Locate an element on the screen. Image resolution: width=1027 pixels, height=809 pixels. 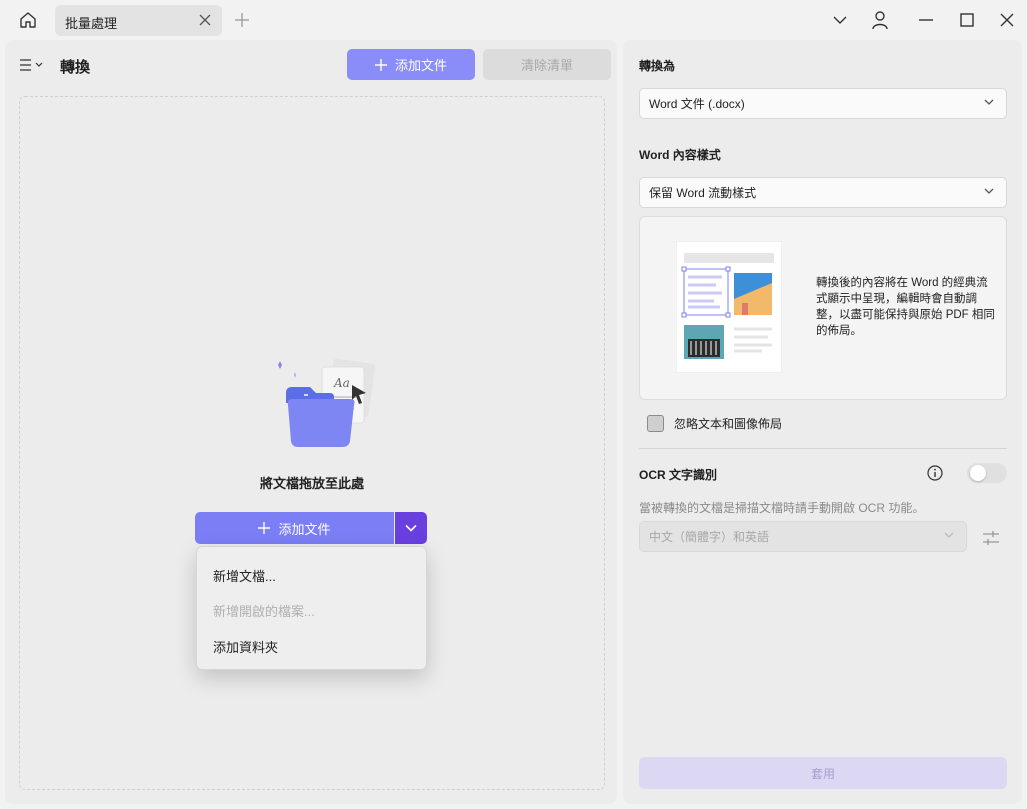
ocr-toggle is located at coordinates (987, 473).